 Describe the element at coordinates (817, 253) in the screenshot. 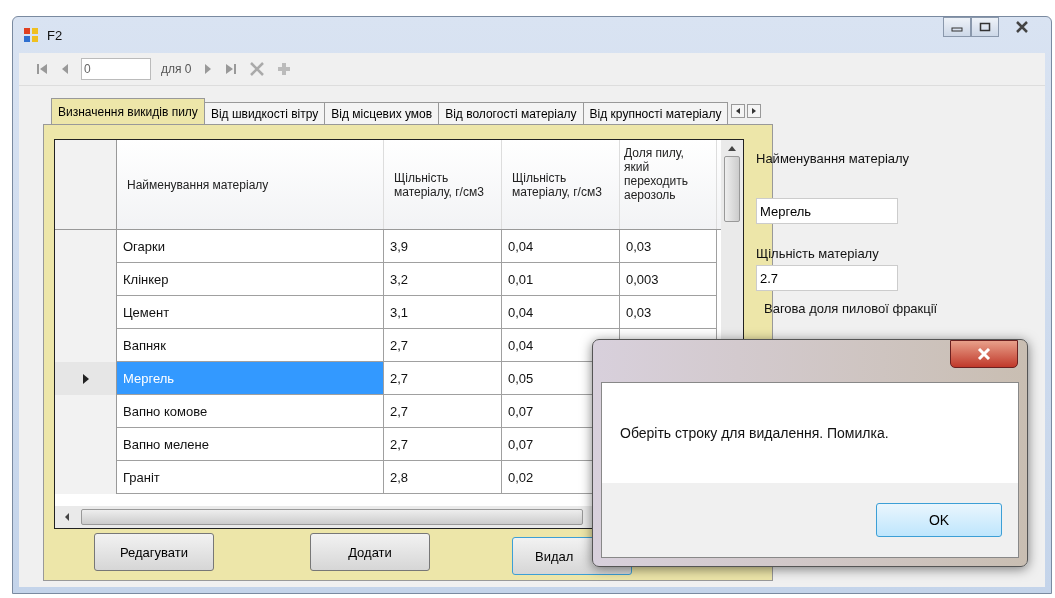

I see `field-label: Щільність матеріалу` at that location.